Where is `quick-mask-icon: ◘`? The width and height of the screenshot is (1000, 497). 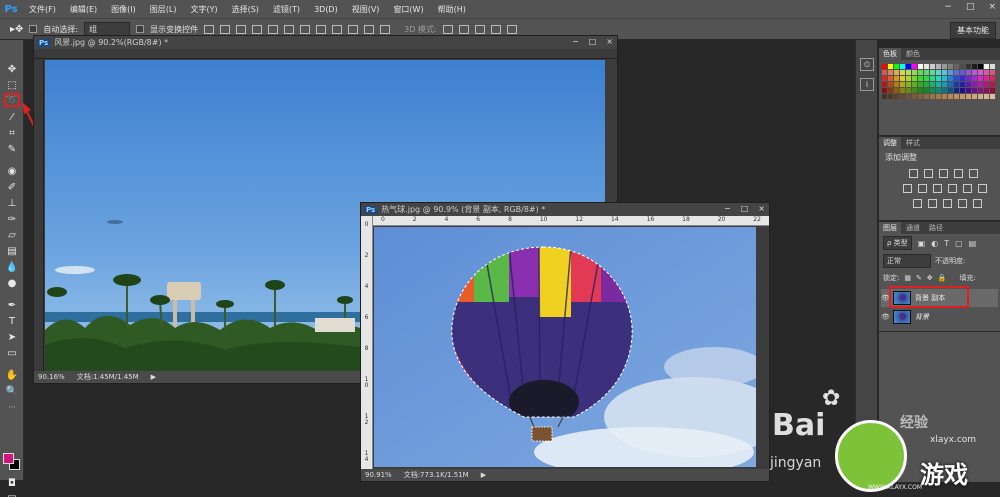 quick-mask-icon: ◘ is located at coordinates (12, 483).